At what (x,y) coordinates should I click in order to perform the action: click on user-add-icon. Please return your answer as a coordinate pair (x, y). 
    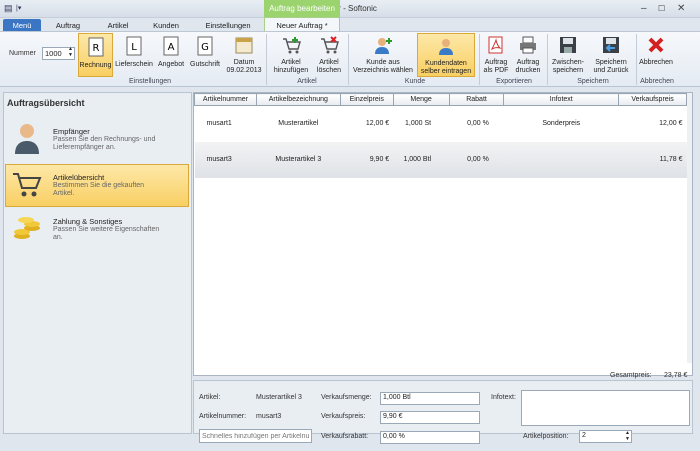
    Looking at the image, I should click on (383, 46).